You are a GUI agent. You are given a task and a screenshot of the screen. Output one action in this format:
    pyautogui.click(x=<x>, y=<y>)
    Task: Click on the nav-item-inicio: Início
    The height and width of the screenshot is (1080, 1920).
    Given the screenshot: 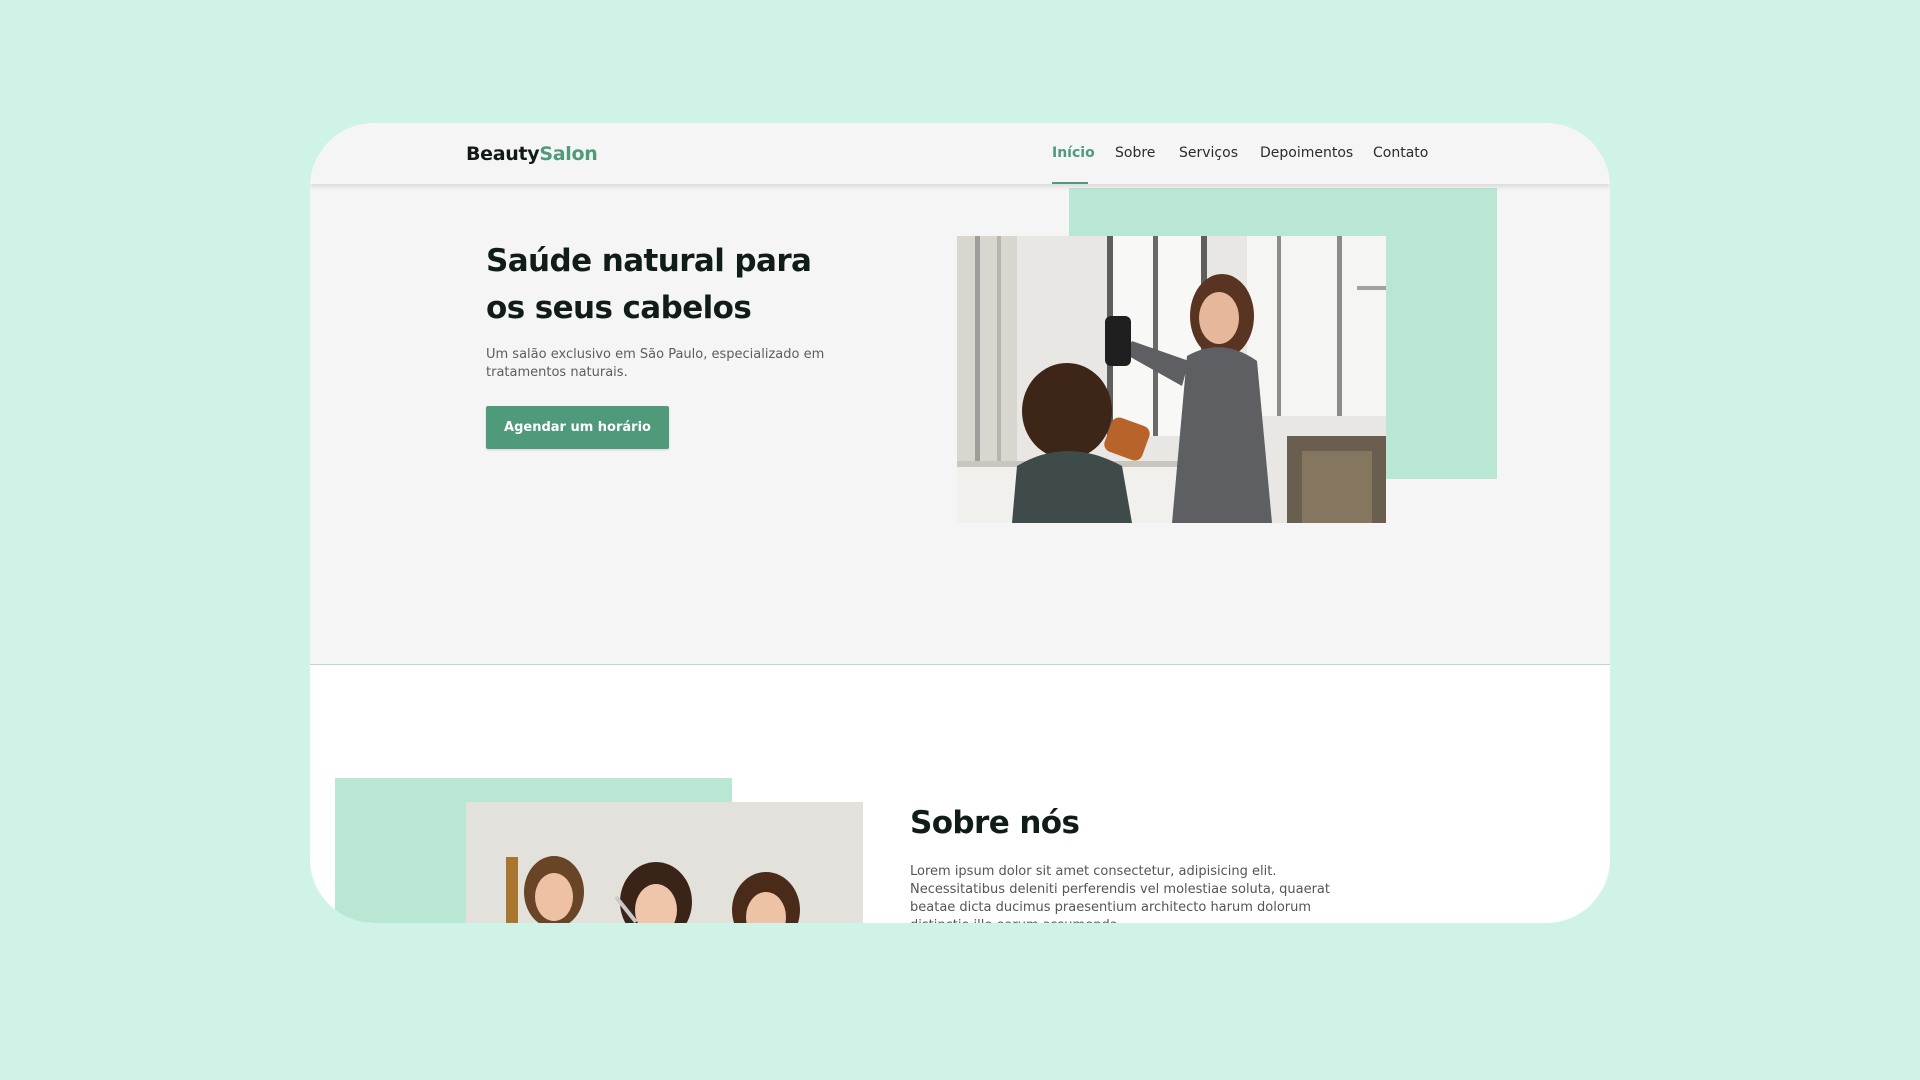 What is the action you would take?
    pyautogui.click(x=1073, y=153)
    